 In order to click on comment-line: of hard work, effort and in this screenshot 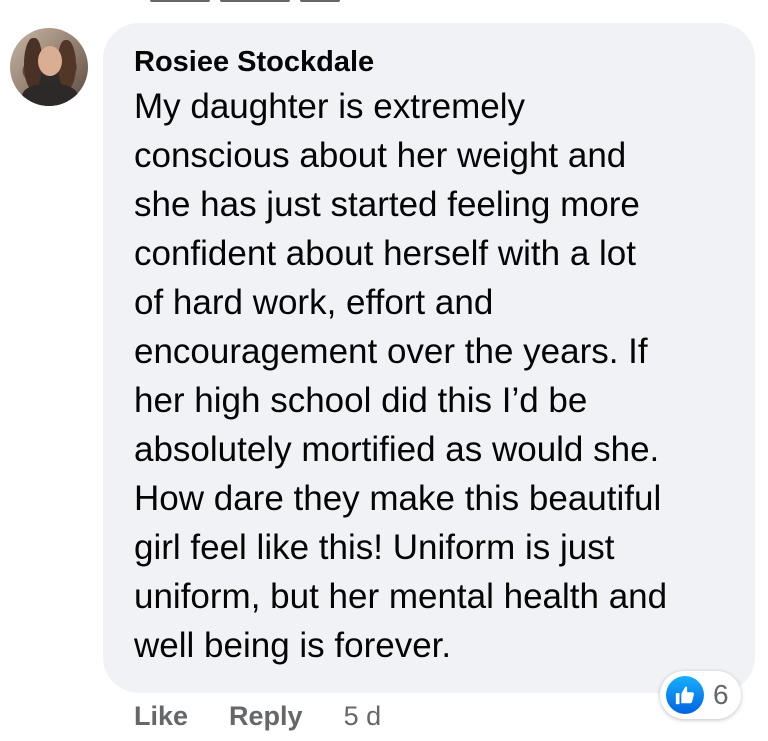, I will do `click(314, 302)`.